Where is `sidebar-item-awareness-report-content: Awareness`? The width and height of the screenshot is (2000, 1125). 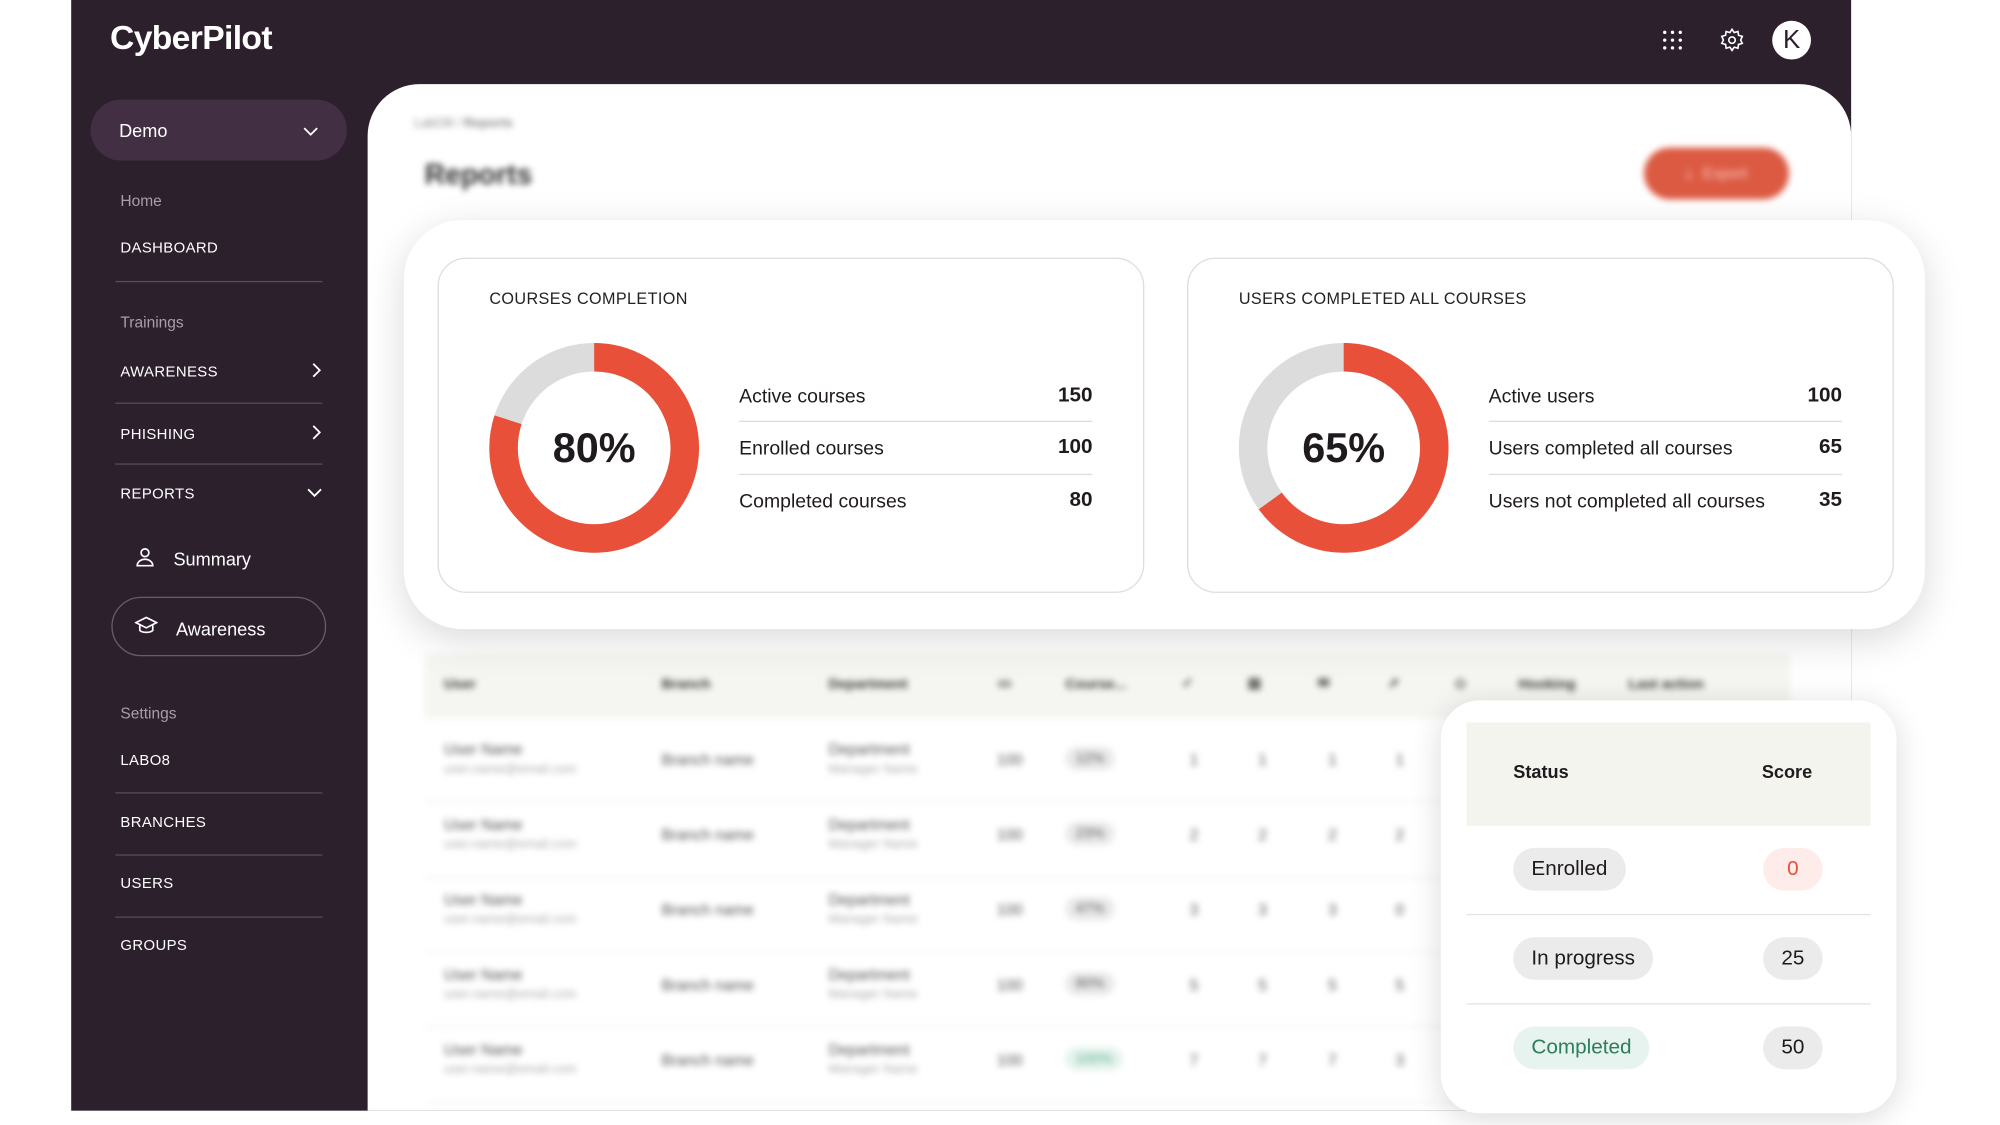
sidebar-item-awareness-report-content: Awareness is located at coordinates (199, 628).